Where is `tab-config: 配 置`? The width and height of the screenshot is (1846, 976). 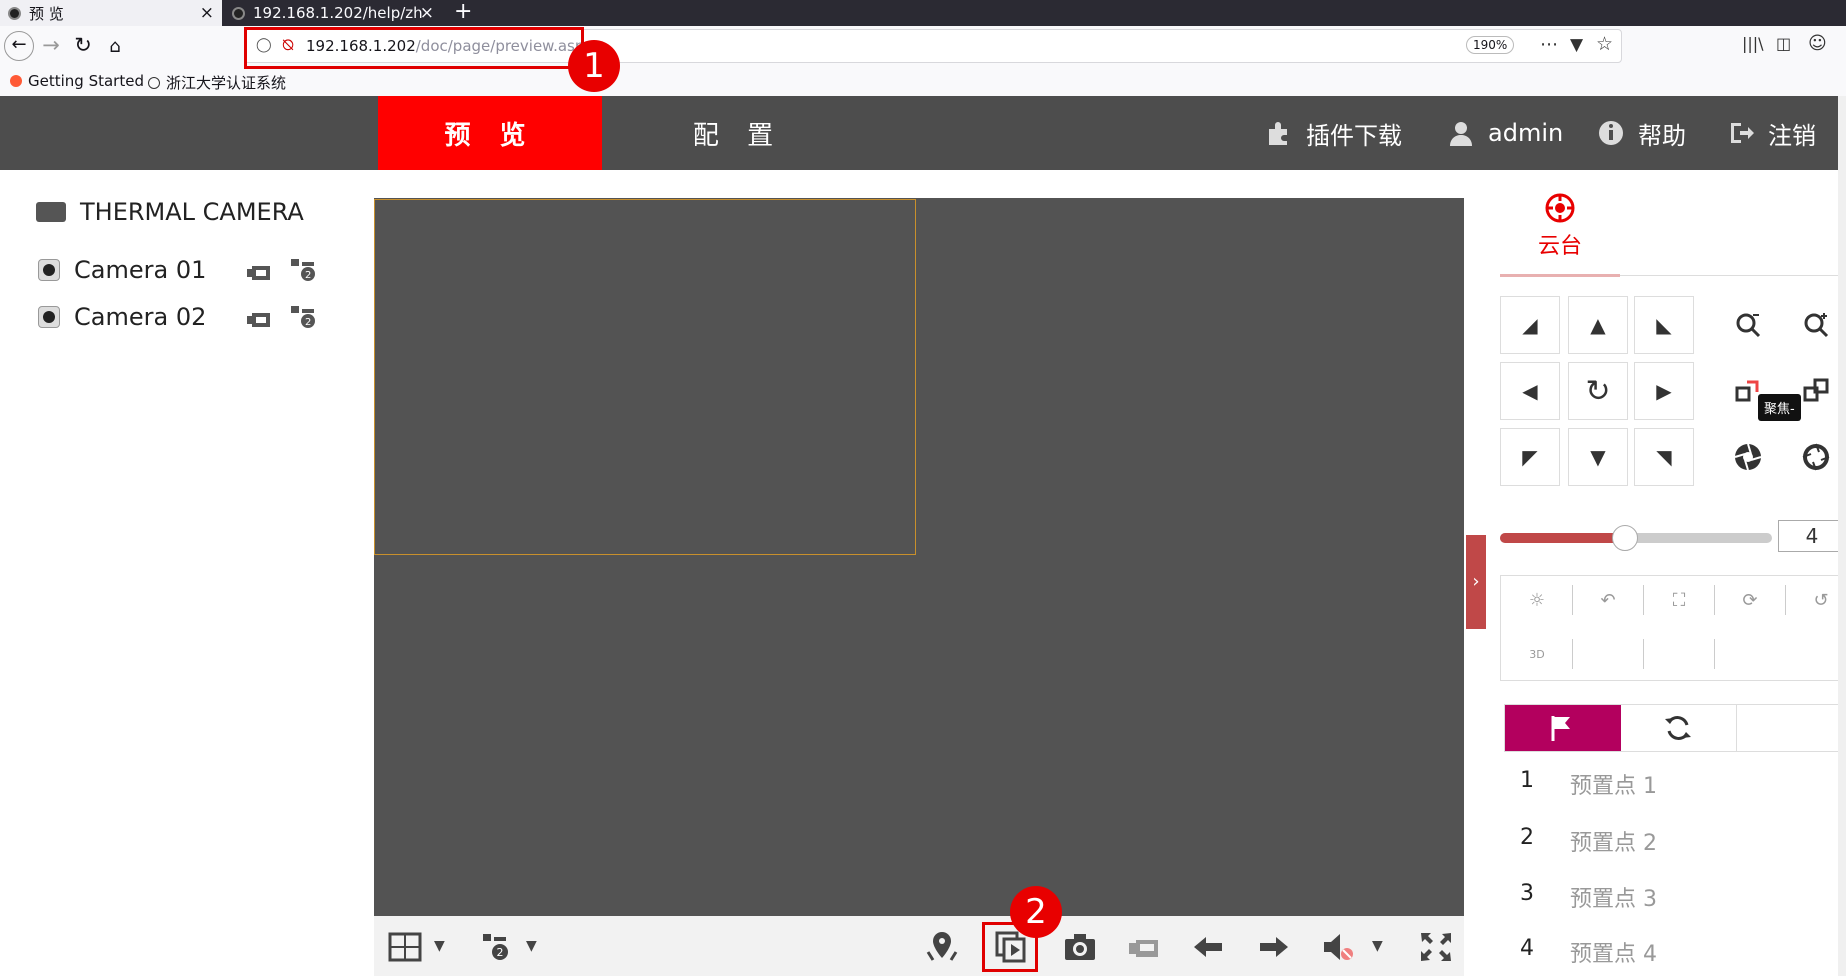
tab-config: 配 置 is located at coordinates (738, 133).